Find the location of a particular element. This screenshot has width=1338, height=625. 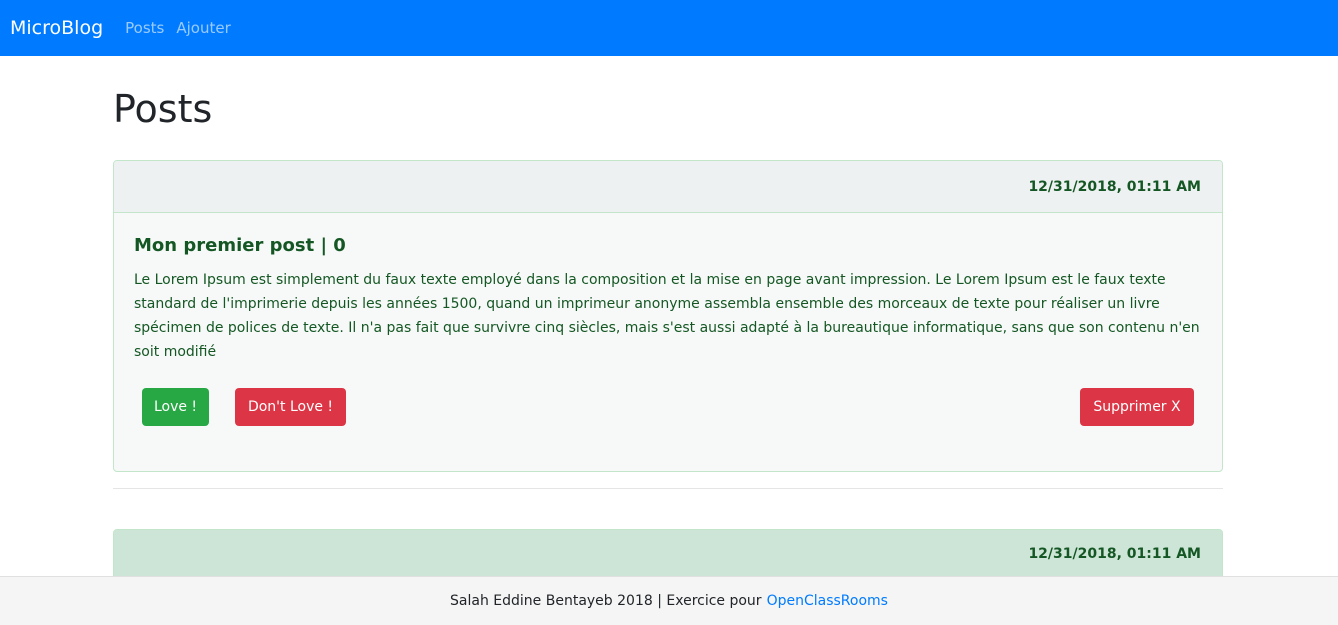

post-actions: Love ! Don't Love ! Supprimer X is located at coordinates (668, 407).